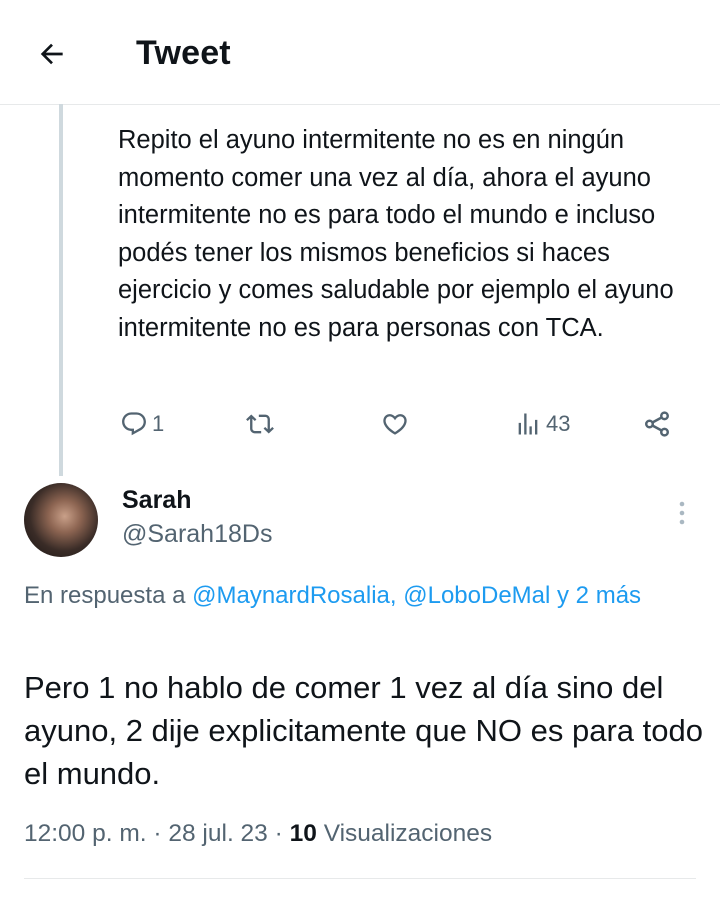 The height and width of the screenshot is (903, 720). I want to click on reply-button: 1, so click(142, 424).